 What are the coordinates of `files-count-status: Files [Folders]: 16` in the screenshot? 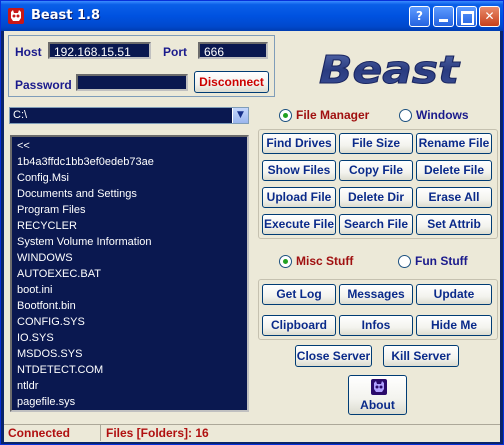 It's located at (157, 433).